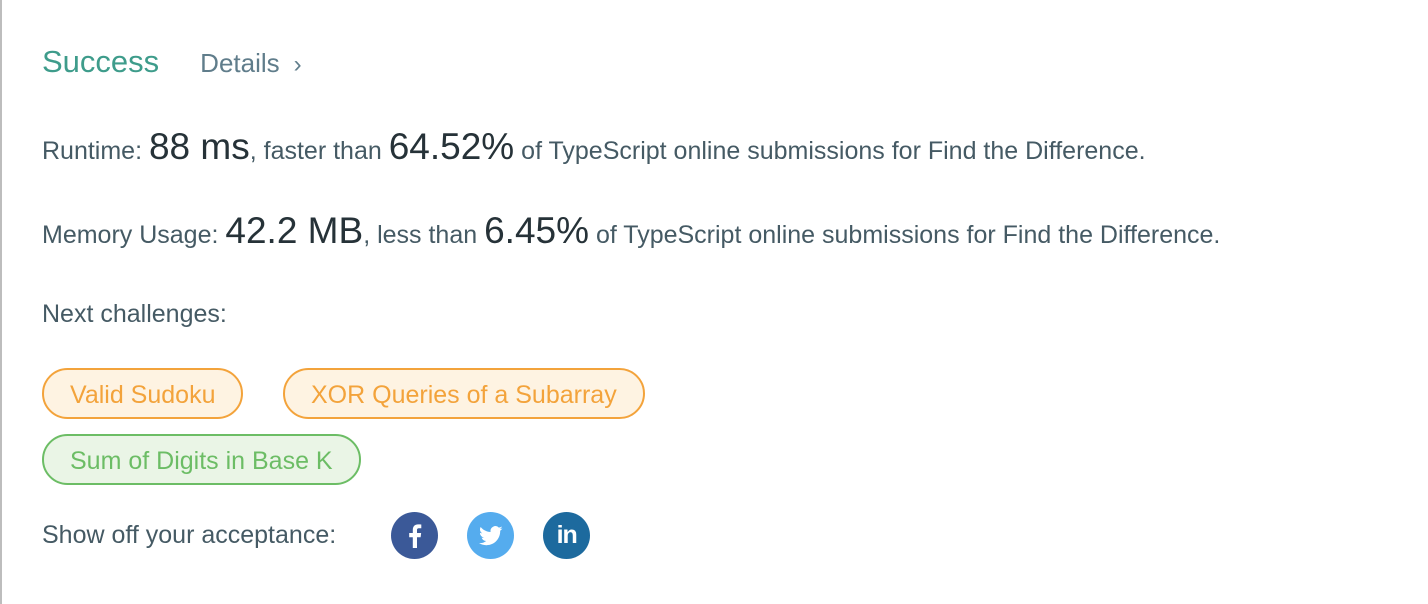  What do you see at coordinates (134, 235) in the screenshot?
I see `memory-label: Memory Usage:` at bounding box center [134, 235].